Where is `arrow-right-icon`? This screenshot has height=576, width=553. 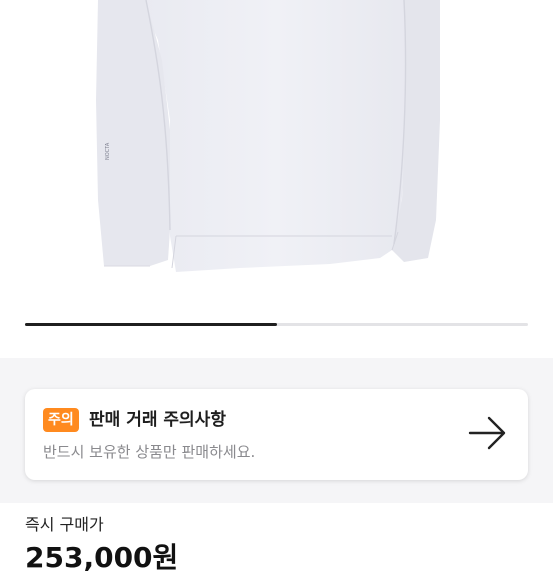
arrow-right-icon is located at coordinates (488, 433).